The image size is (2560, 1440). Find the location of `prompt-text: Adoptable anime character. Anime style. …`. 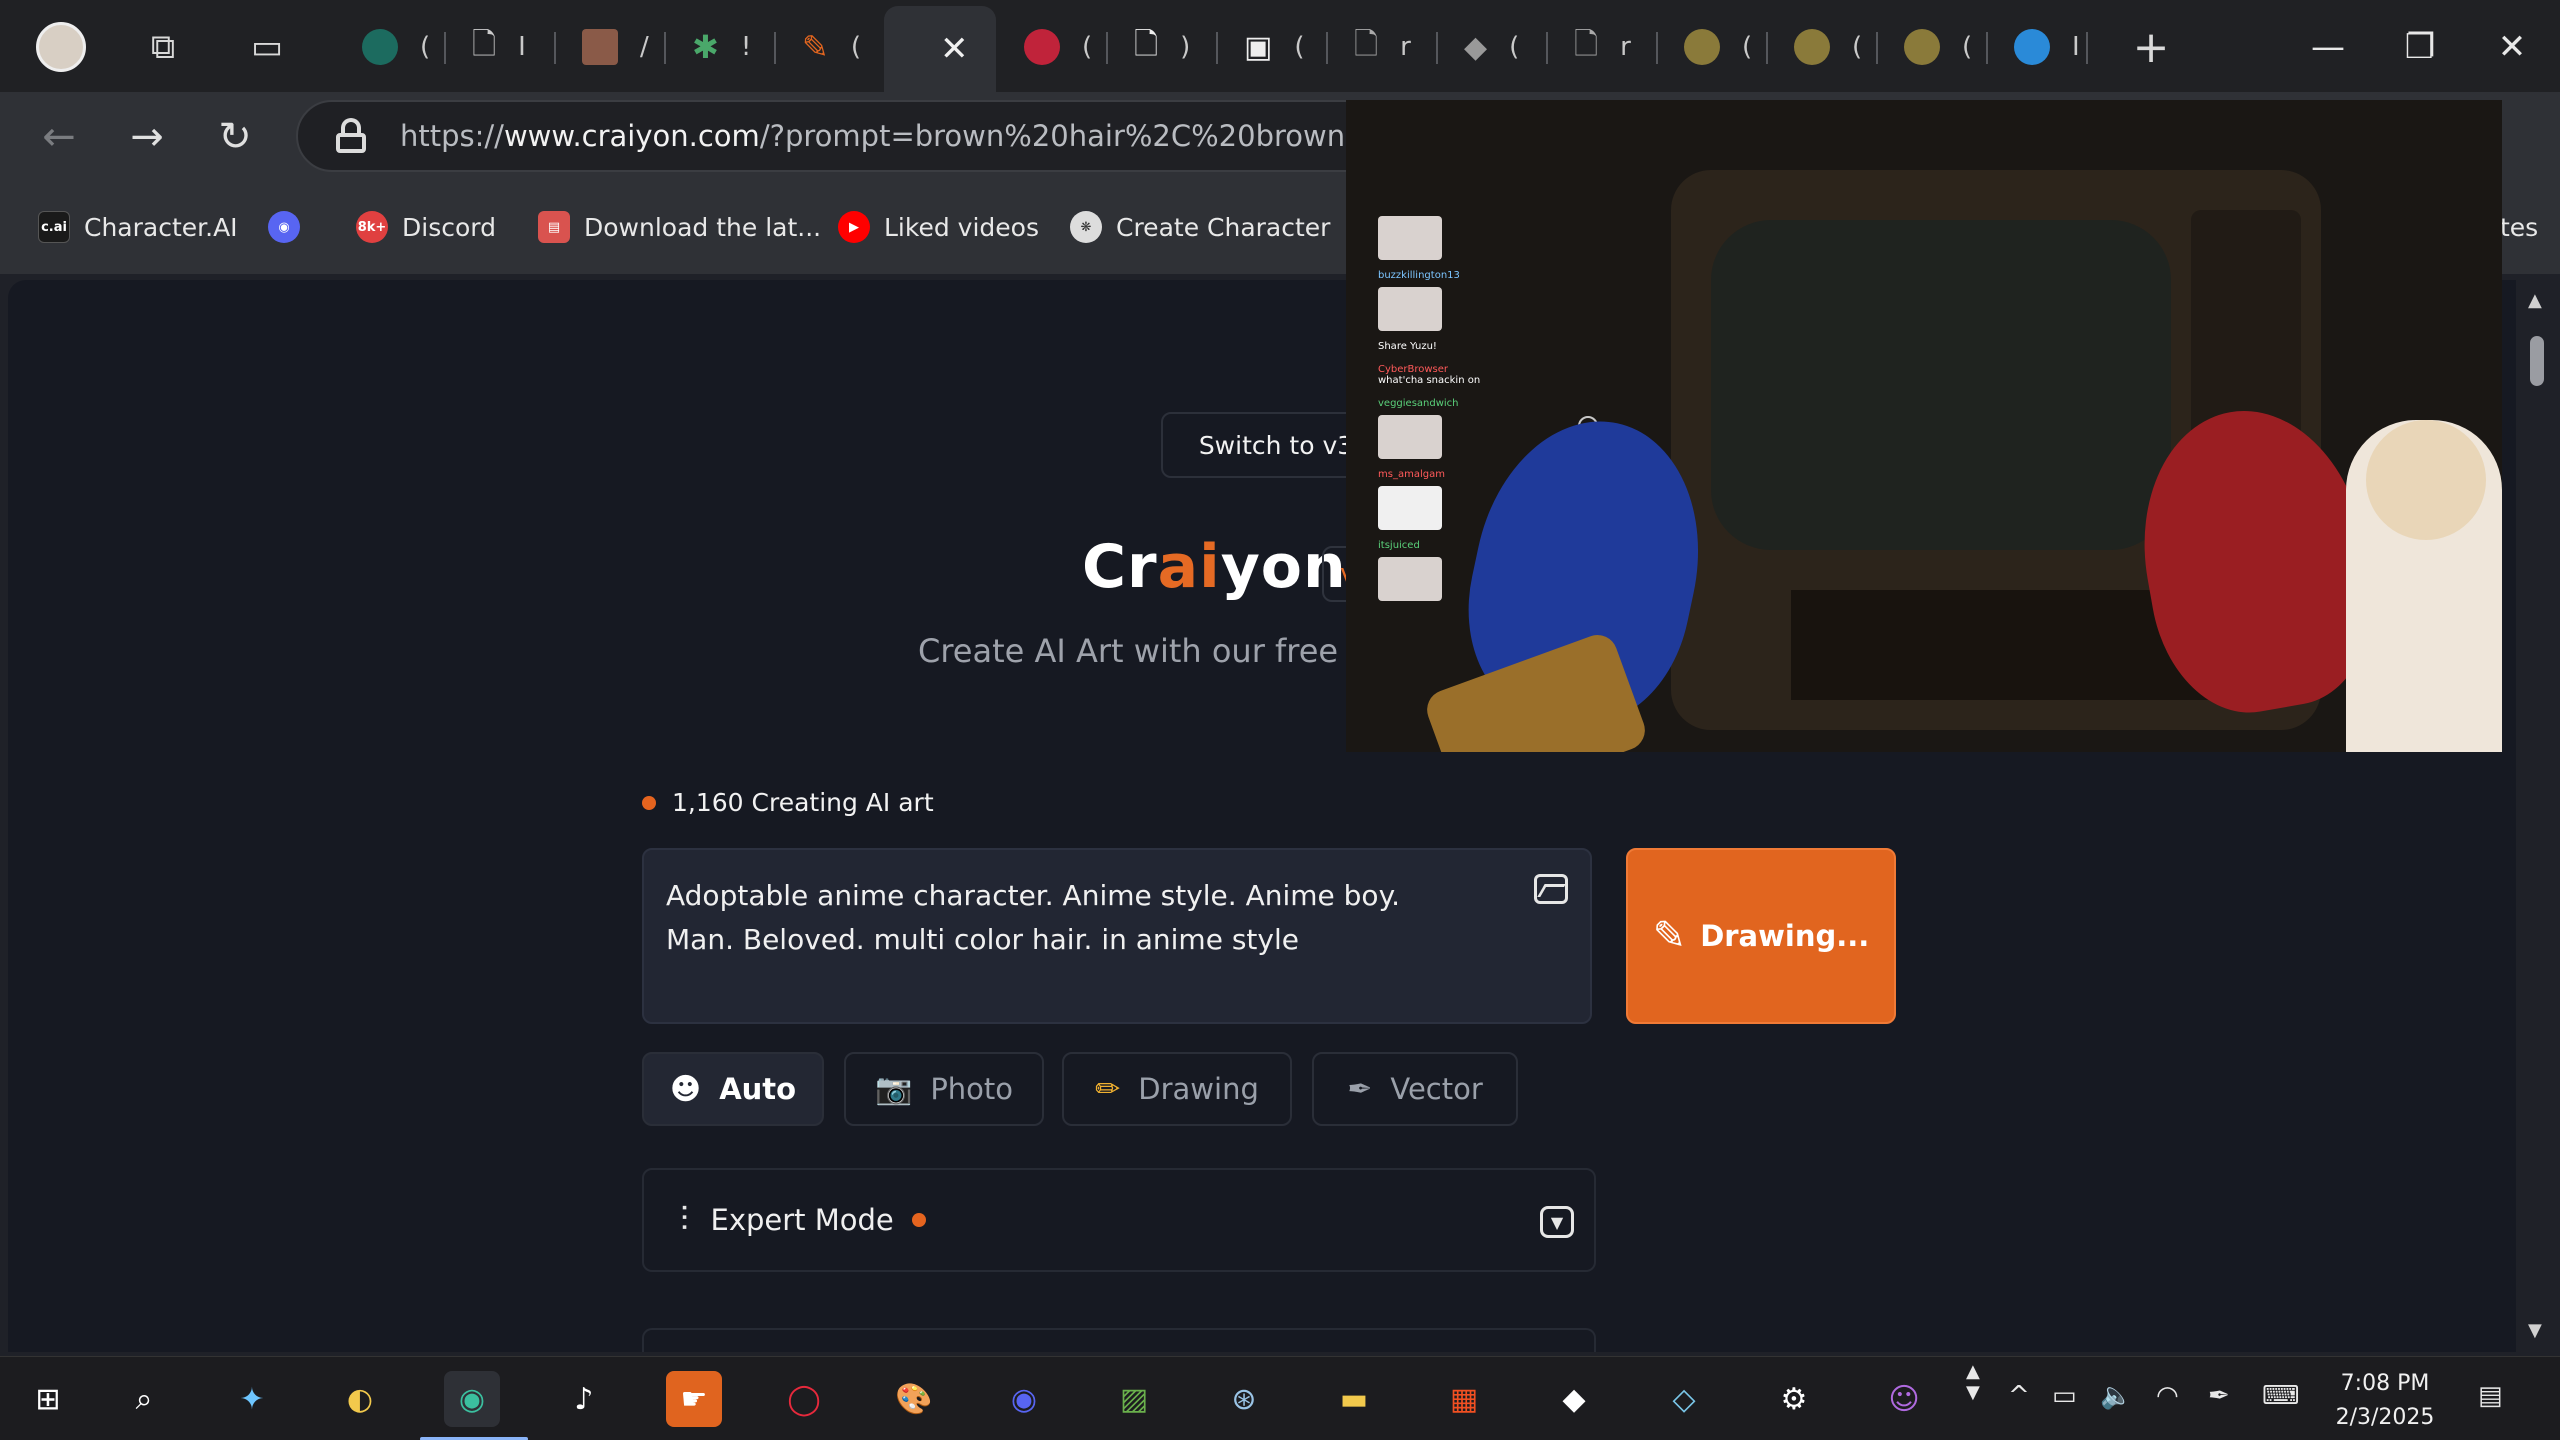

prompt-text: Adoptable anime character. Anime style. … is located at coordinates (1066, 918).